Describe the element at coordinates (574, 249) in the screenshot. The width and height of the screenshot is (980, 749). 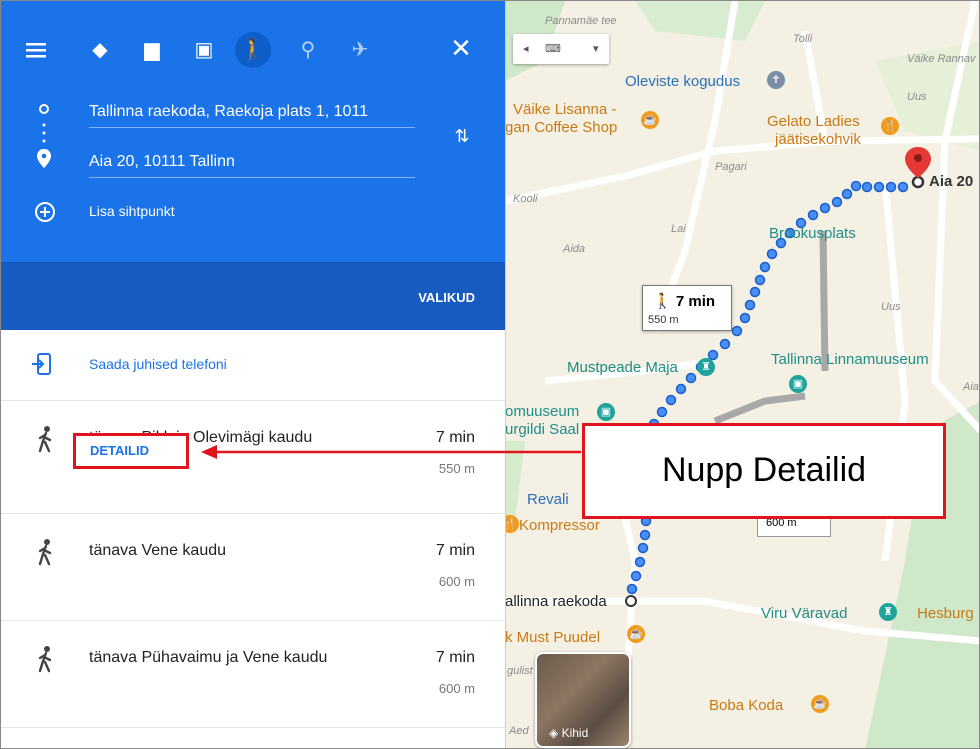
I see `street-label: Aida` at that location.